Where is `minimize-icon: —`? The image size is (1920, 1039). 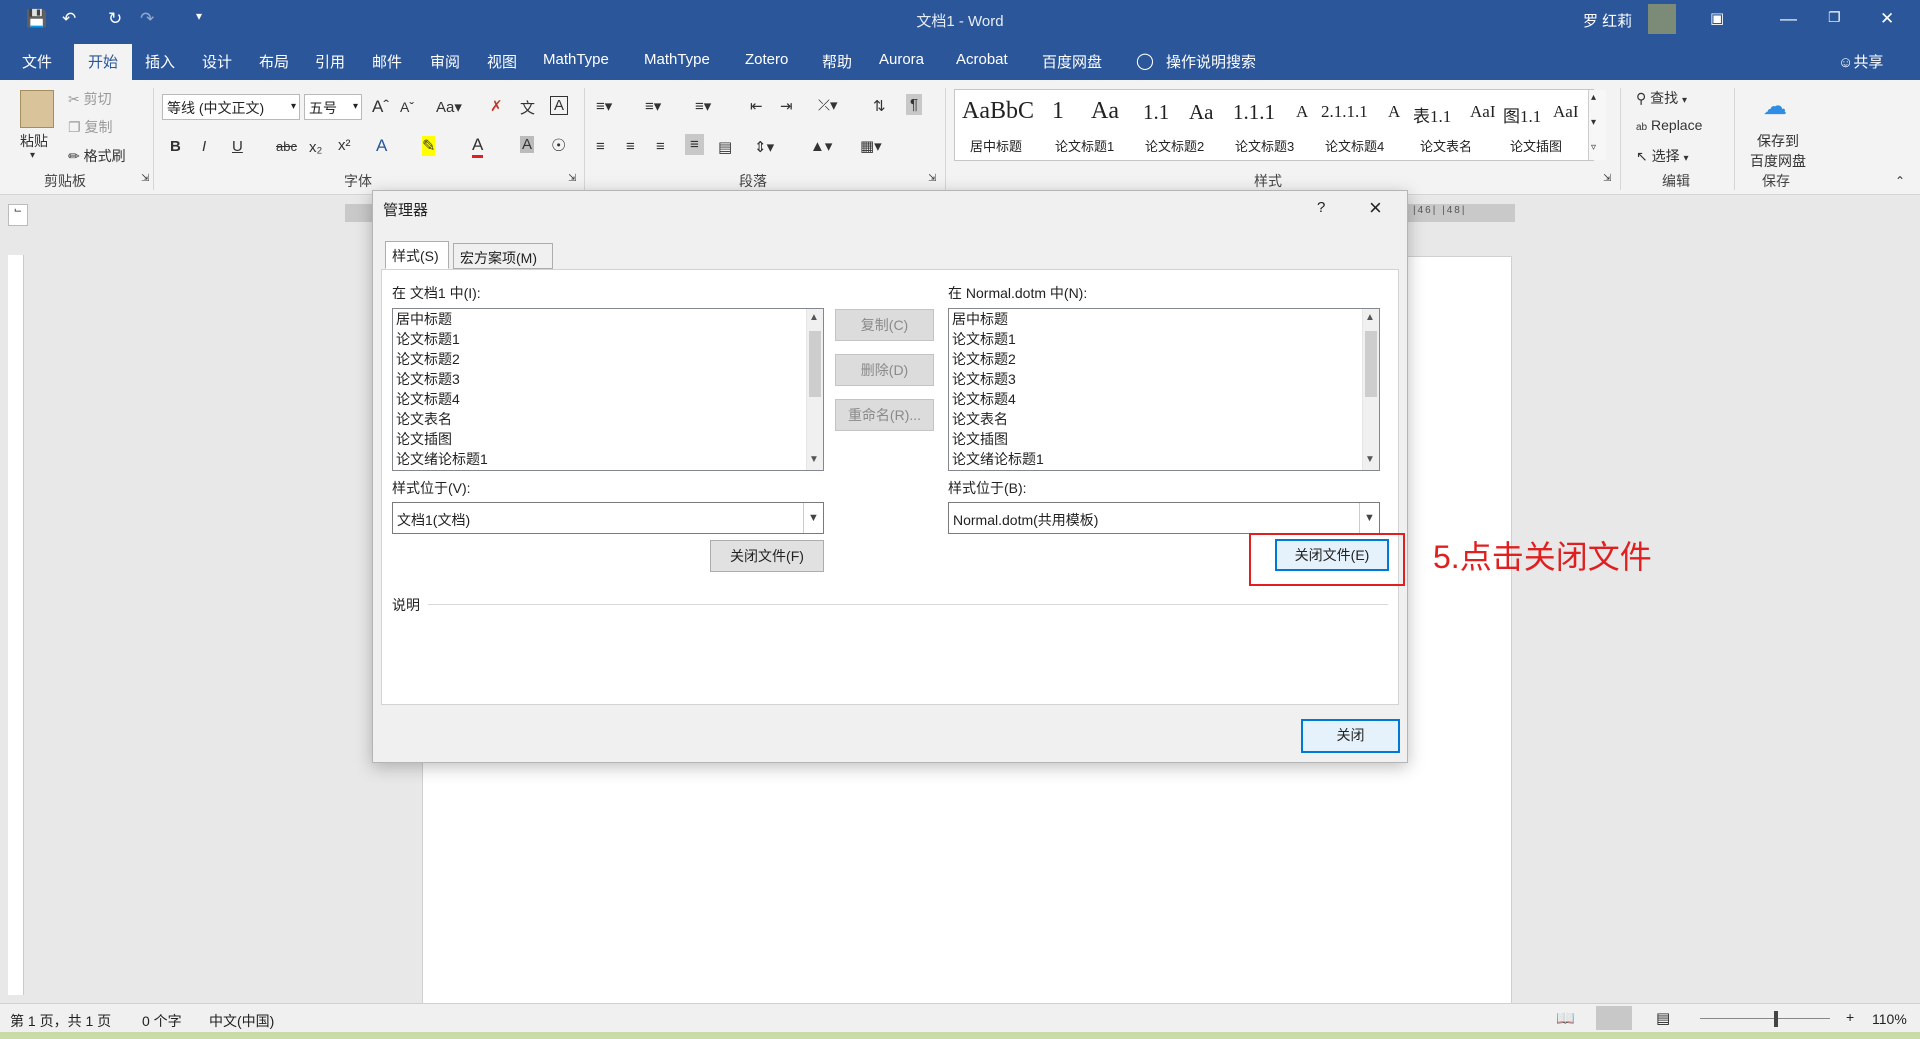 minimize-icon: — is located at coordinates (1788, 19).